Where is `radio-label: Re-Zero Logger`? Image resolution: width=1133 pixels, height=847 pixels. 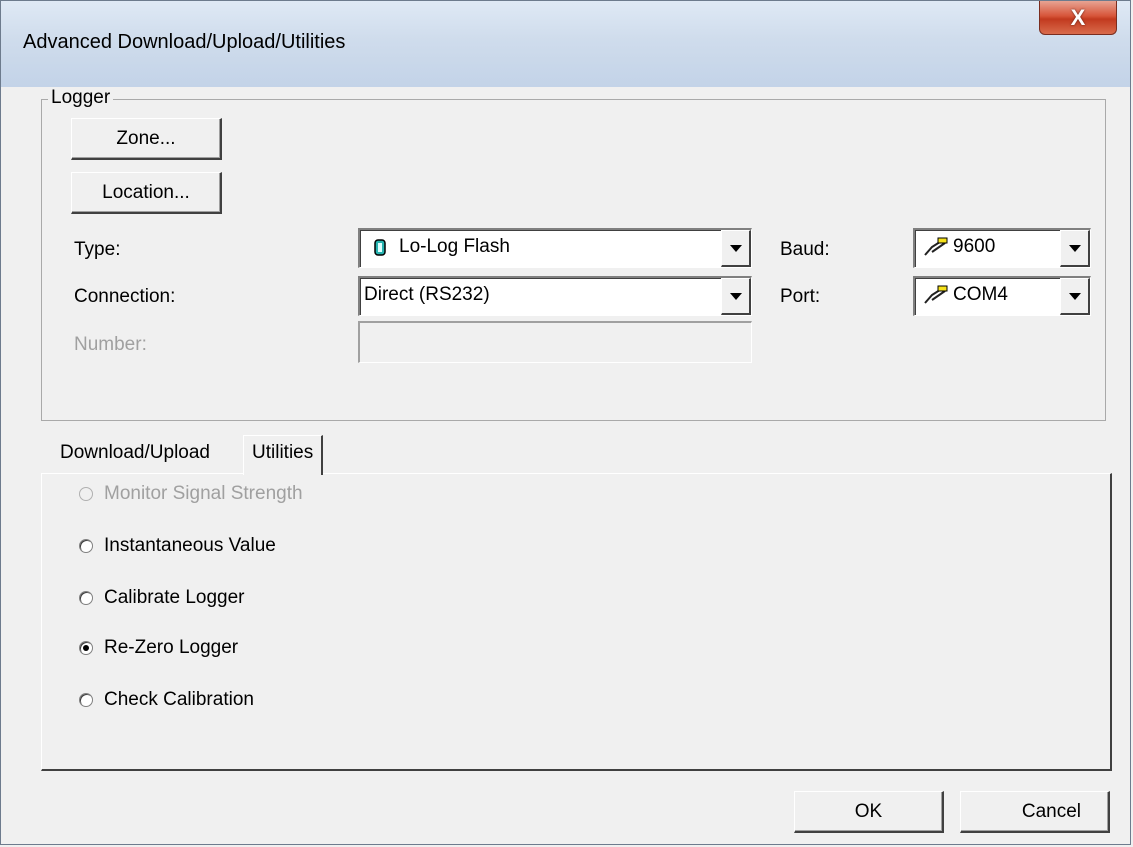
radio-label: Re-Zero Logger is located at coordinates (171, 647).